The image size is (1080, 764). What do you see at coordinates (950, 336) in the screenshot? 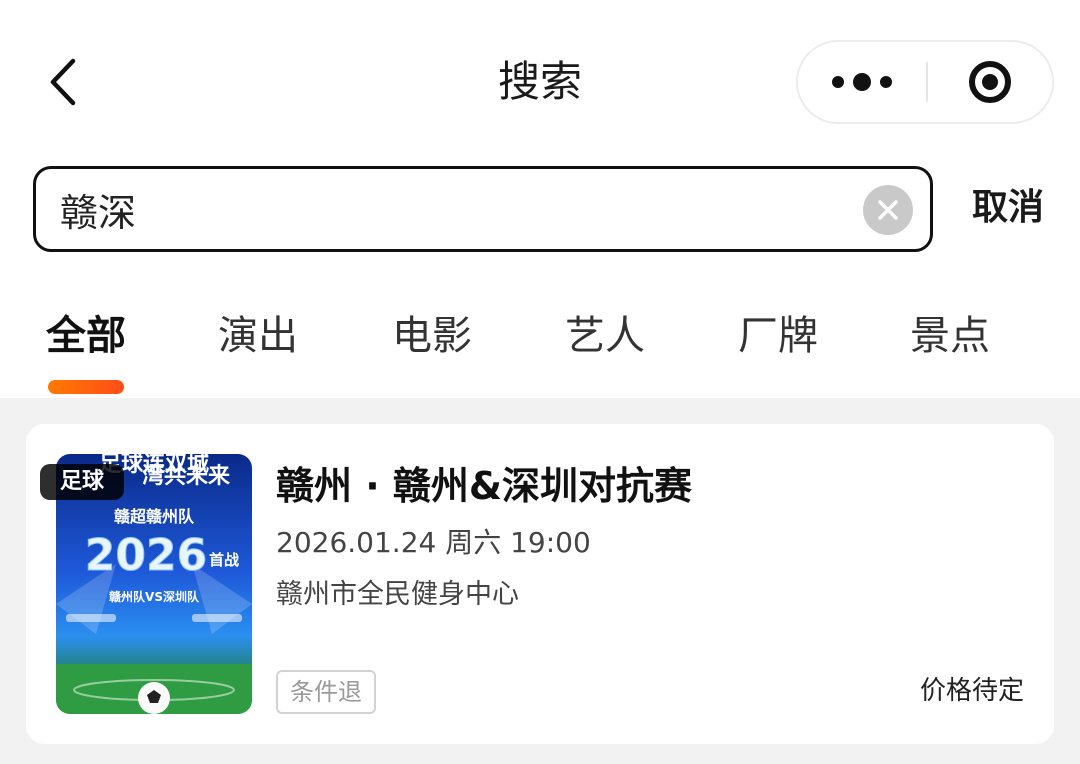
I see `tab-attractions: 景点` at bounding box center [950, 336].